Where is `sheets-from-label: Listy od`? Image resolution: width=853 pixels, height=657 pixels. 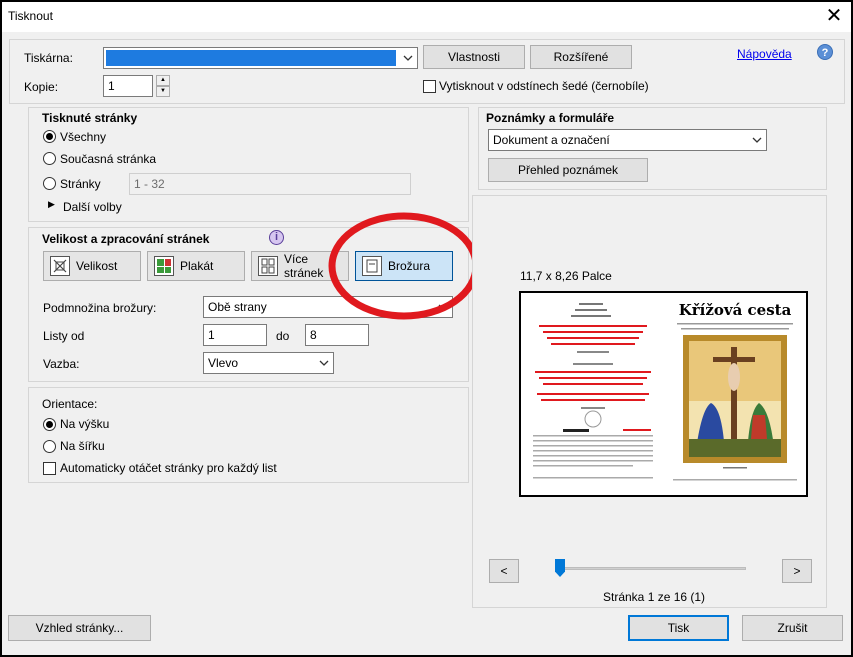 sheets-from-label: Listy od is located at coordinates (64, 336).